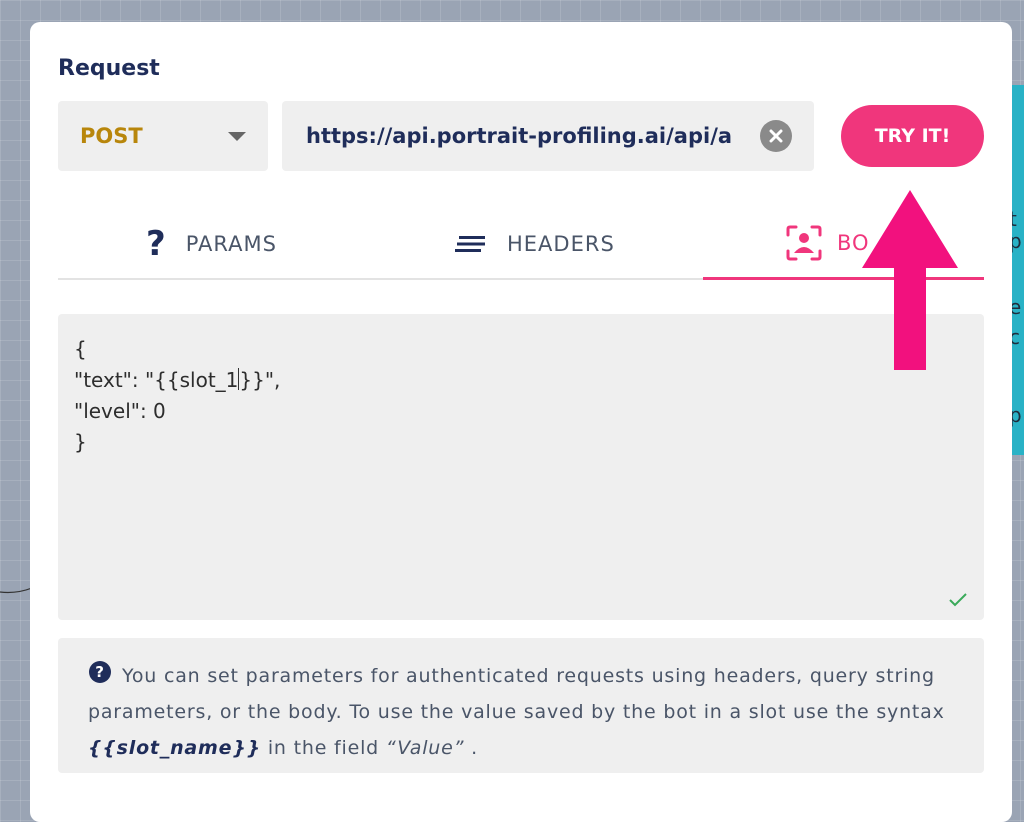 The height and width of the screenshot is (822, 1024). I want to click on tab-params-label: PARAMS, so click(231, 244).